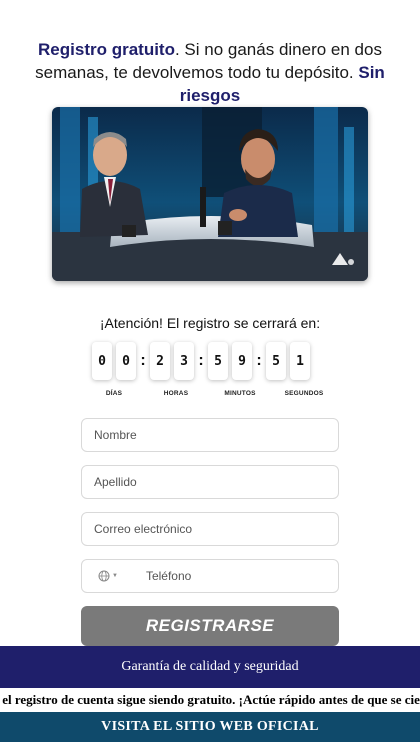 The width and height of the screenshot is (420, 750). Describe the element at coordinates (304, 393) in the screenshot. I see `label-seconds: SEGUNDOS` at that location.